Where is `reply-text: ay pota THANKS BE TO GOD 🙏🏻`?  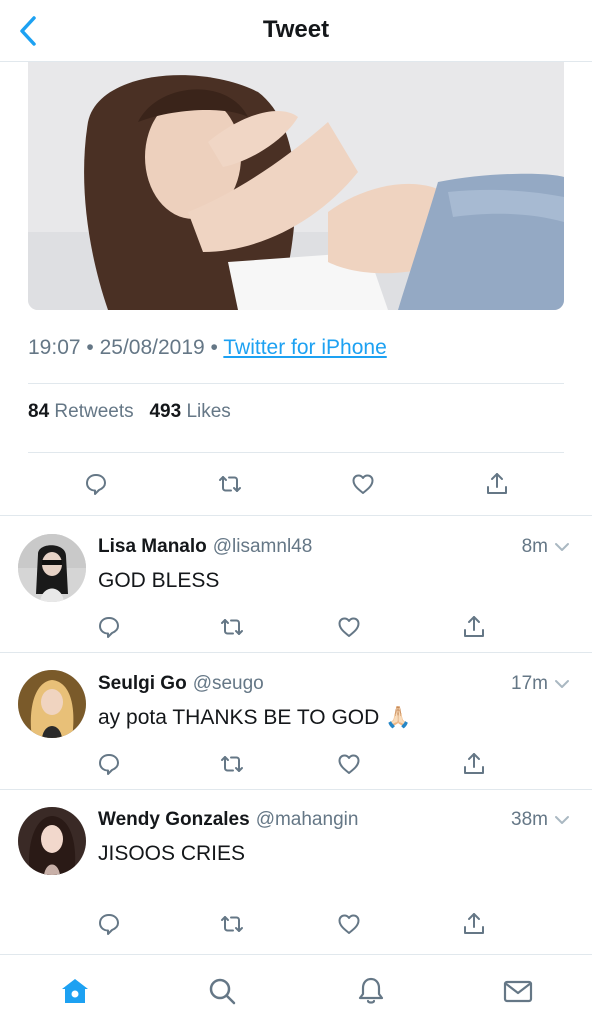 reply-text: ay pota THANKS BE TO GOD 🙏🏻 is located at coordinates (255, 717).